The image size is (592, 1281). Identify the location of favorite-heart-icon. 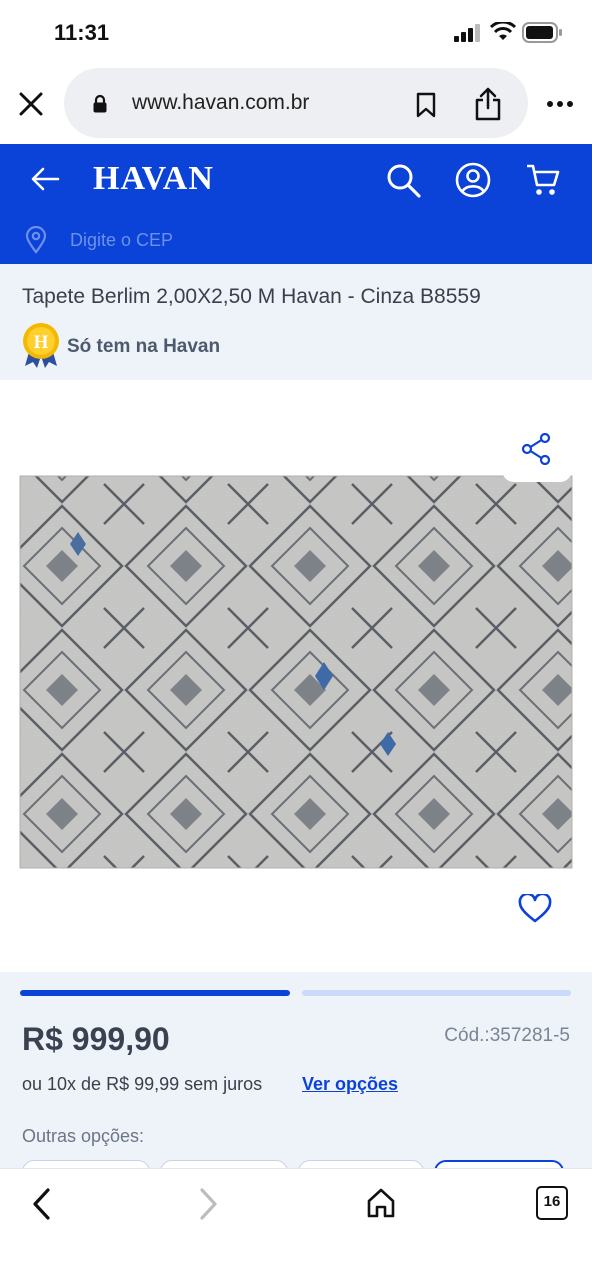
(535, 909).